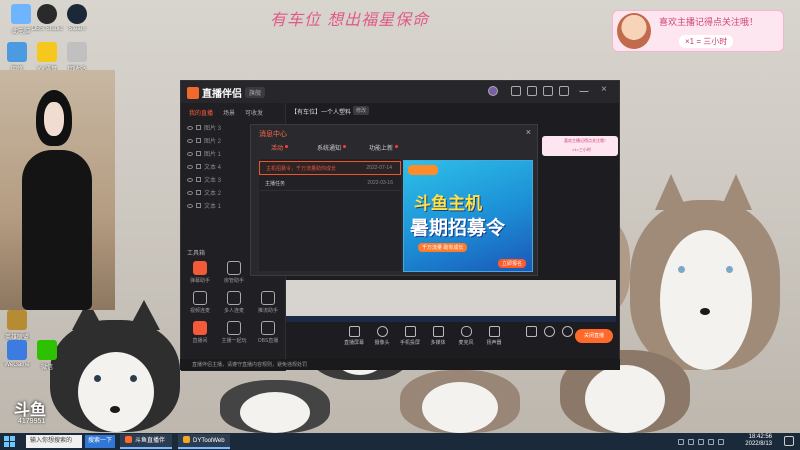 Image resolution: width=800 pixels, height=450 pixels. I want to click on tool-play-together: 主播一起玩, so click(234, 332).